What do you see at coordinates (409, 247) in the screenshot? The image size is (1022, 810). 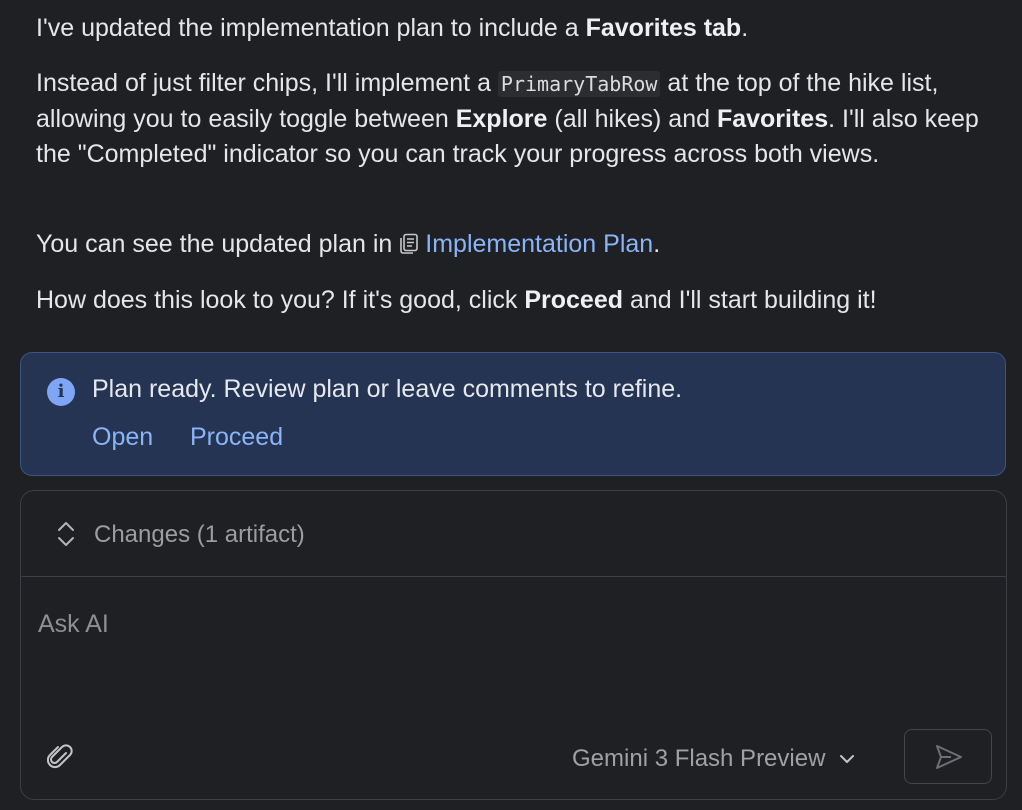 I see `document-icon` at bounding box center [409, 247].